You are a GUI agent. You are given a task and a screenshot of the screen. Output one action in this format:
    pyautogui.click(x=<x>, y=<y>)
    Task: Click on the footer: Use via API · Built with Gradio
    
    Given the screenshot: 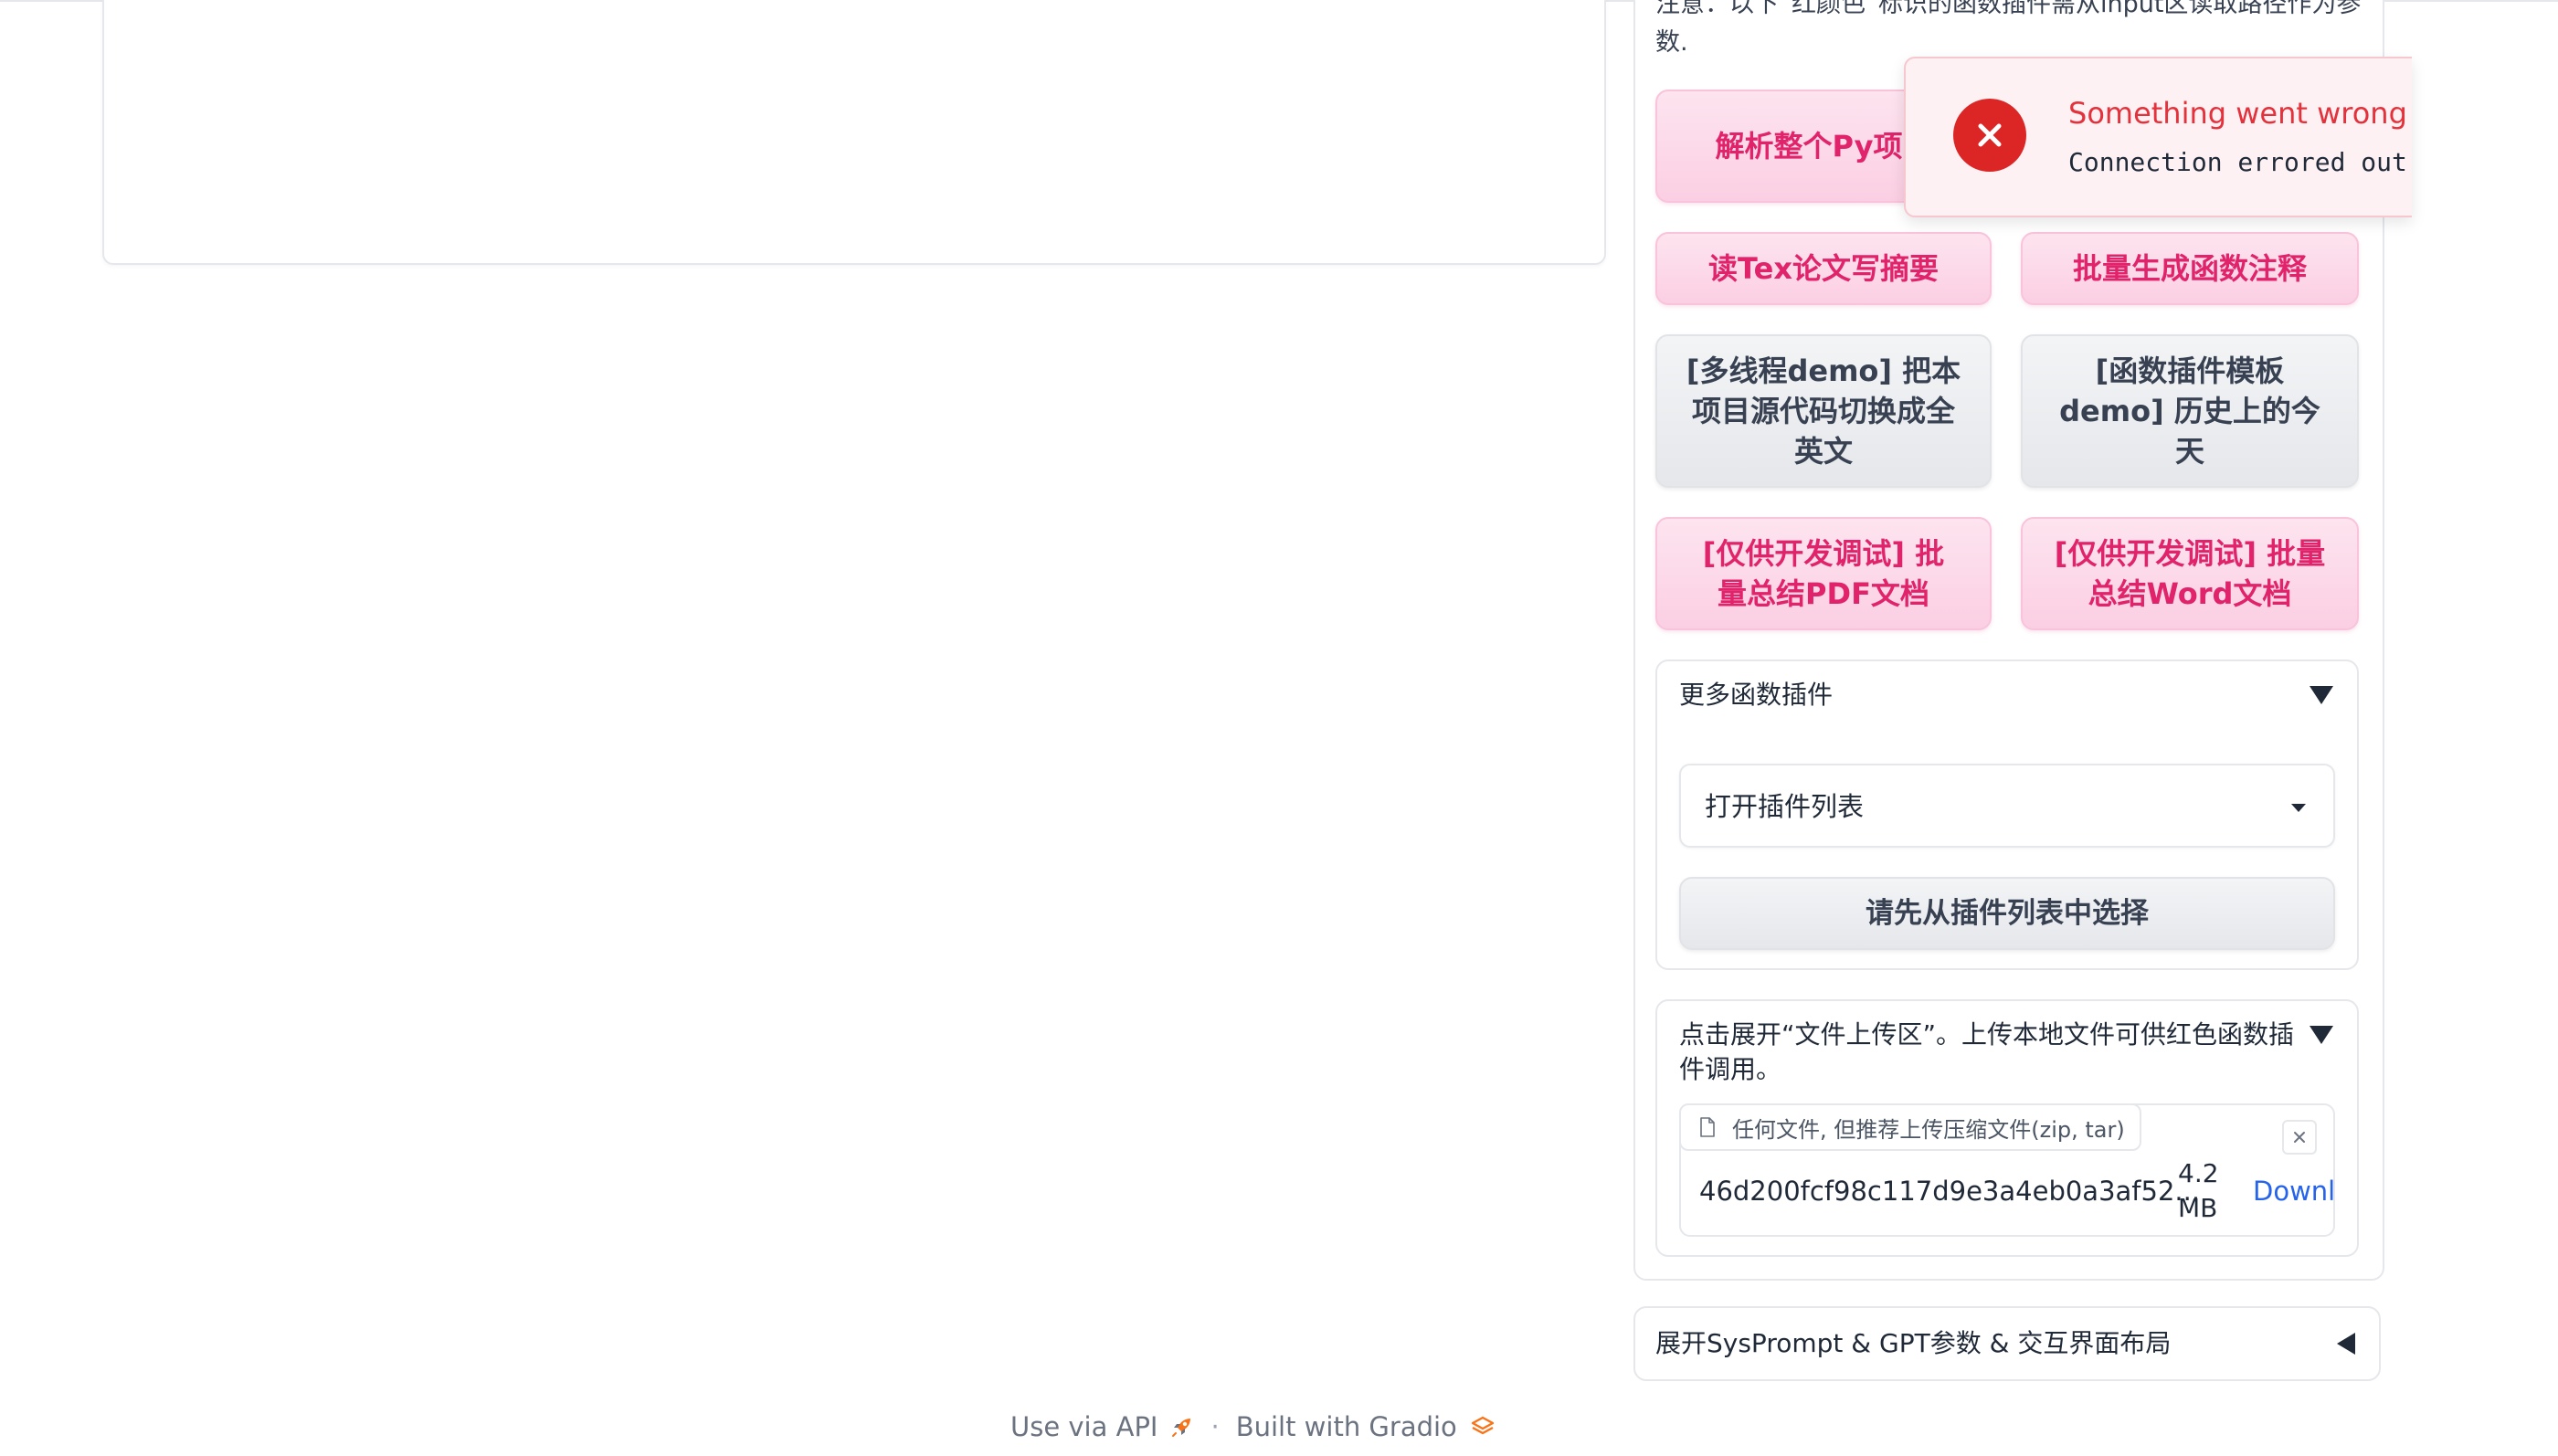 What is the action you would take?
    pyautogui.click(x=1253, y=1427)
    